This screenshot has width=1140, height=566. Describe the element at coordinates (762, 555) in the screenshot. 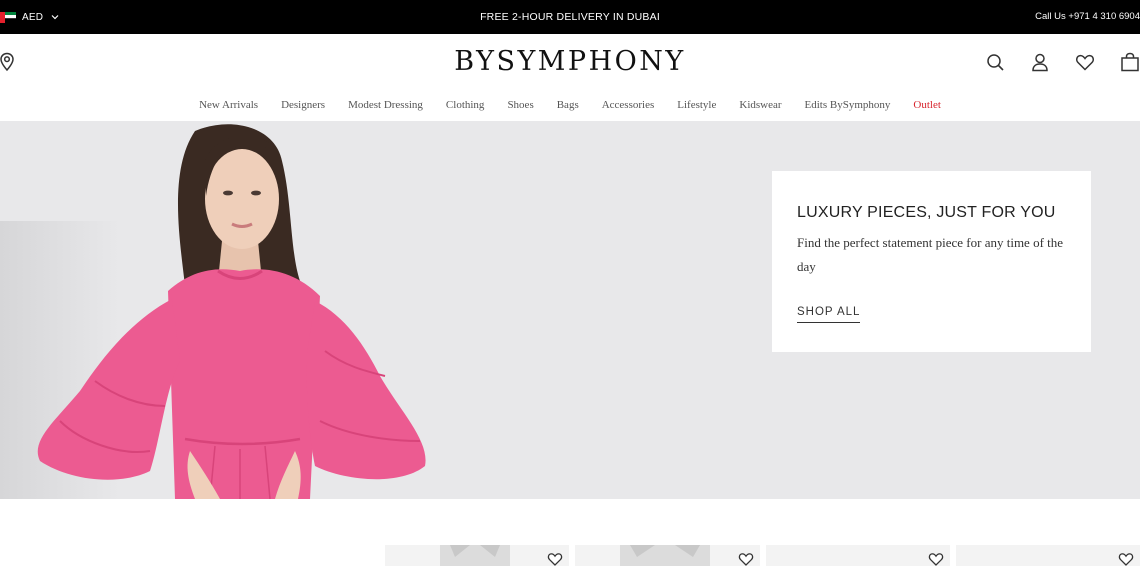

I see `product-grid` at that location.